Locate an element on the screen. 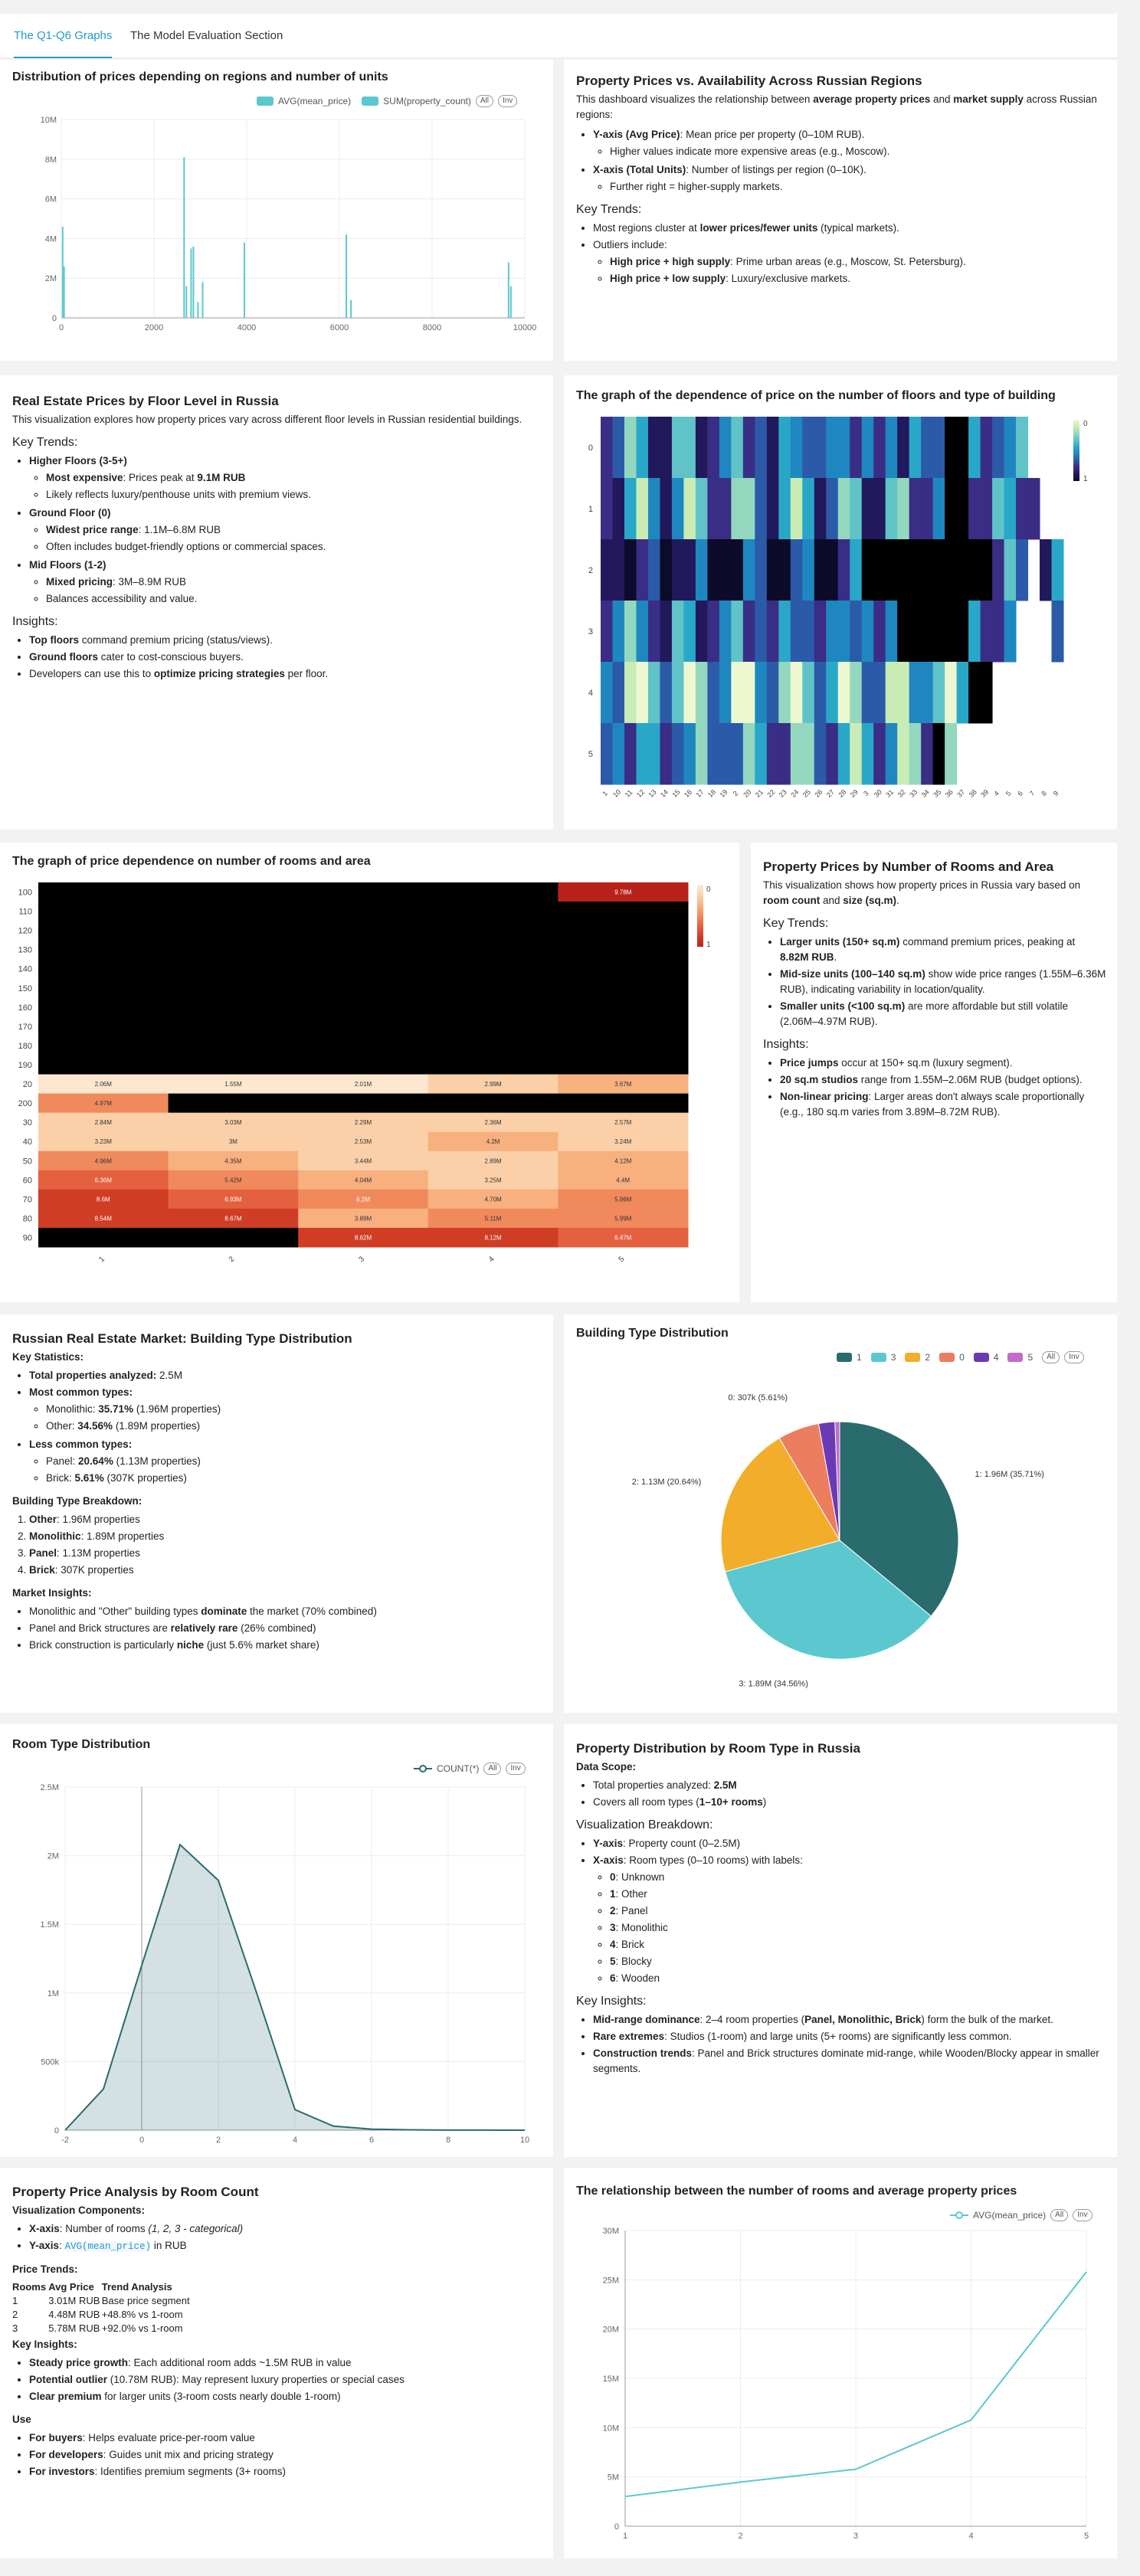 The height and width of the screenshot is (2576, 1140). x-tick-label: 0 is located at coordinates (141, 2140).